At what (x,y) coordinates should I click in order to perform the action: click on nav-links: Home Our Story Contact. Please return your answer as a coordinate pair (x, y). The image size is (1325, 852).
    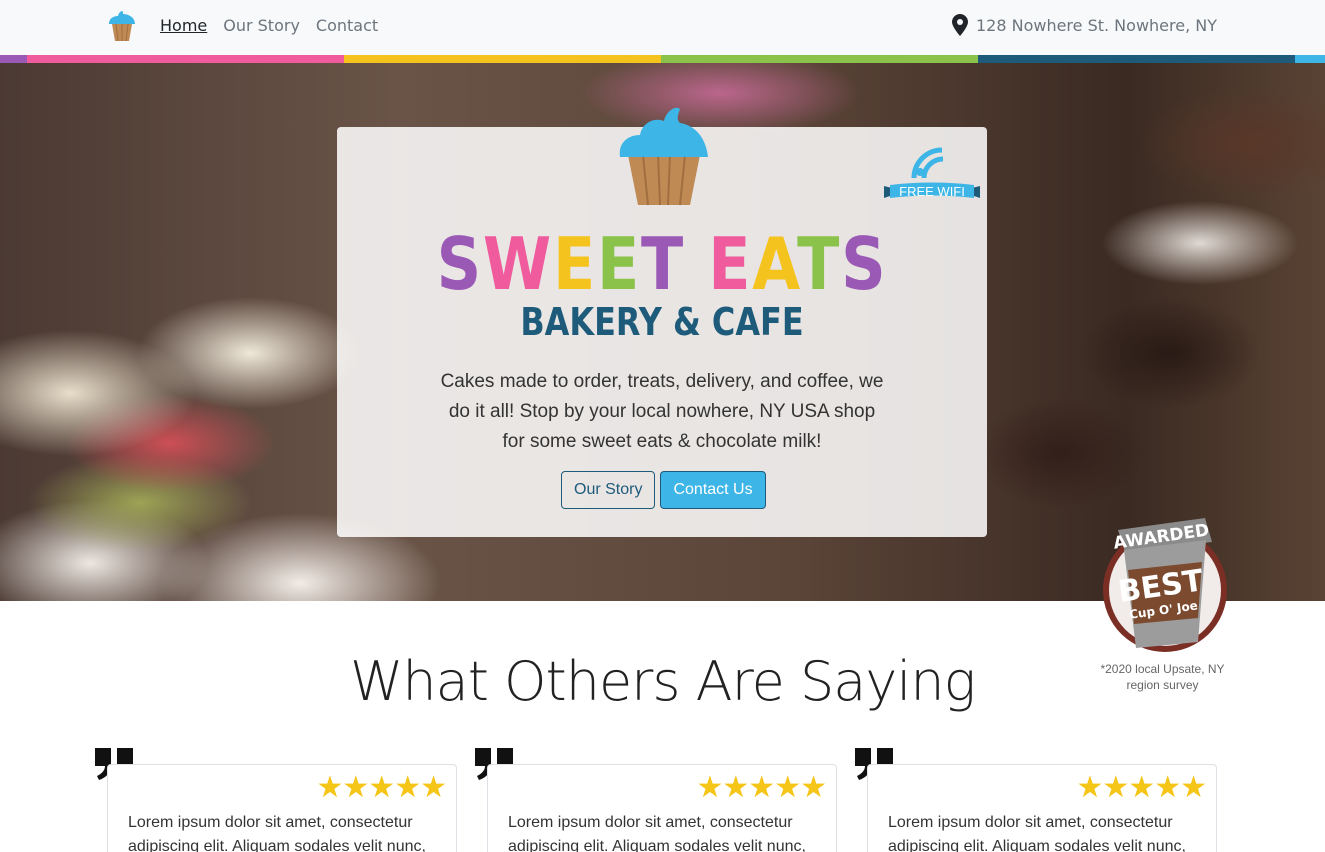
    Looking at the image, I should click on (269, 25).